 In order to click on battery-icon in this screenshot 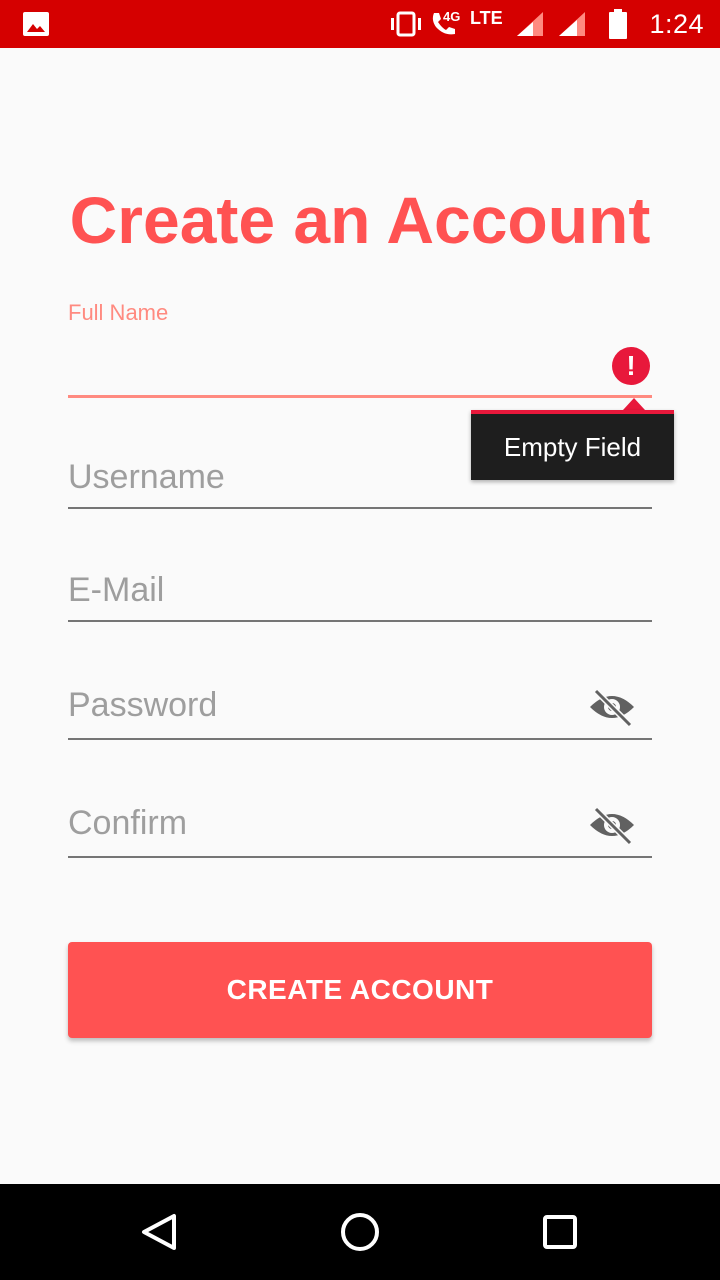, I will do `click(618, 24)`.